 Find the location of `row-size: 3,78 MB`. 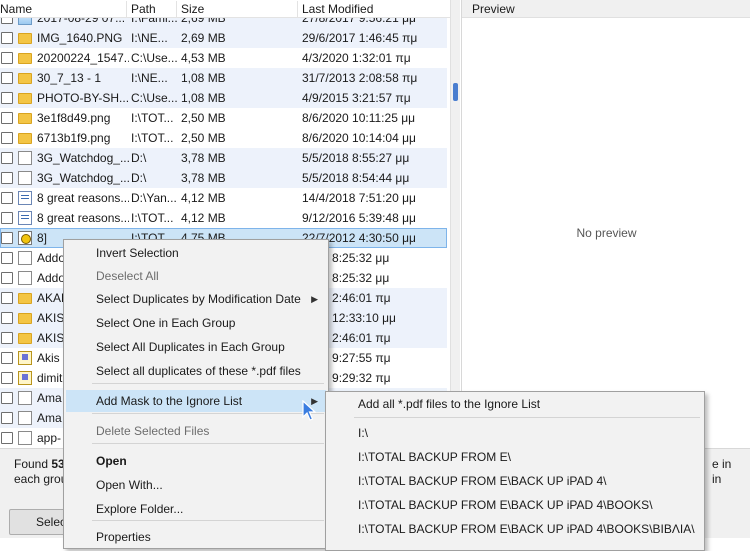

row-size: 3,78 MB is located at coordinates (203, 178).